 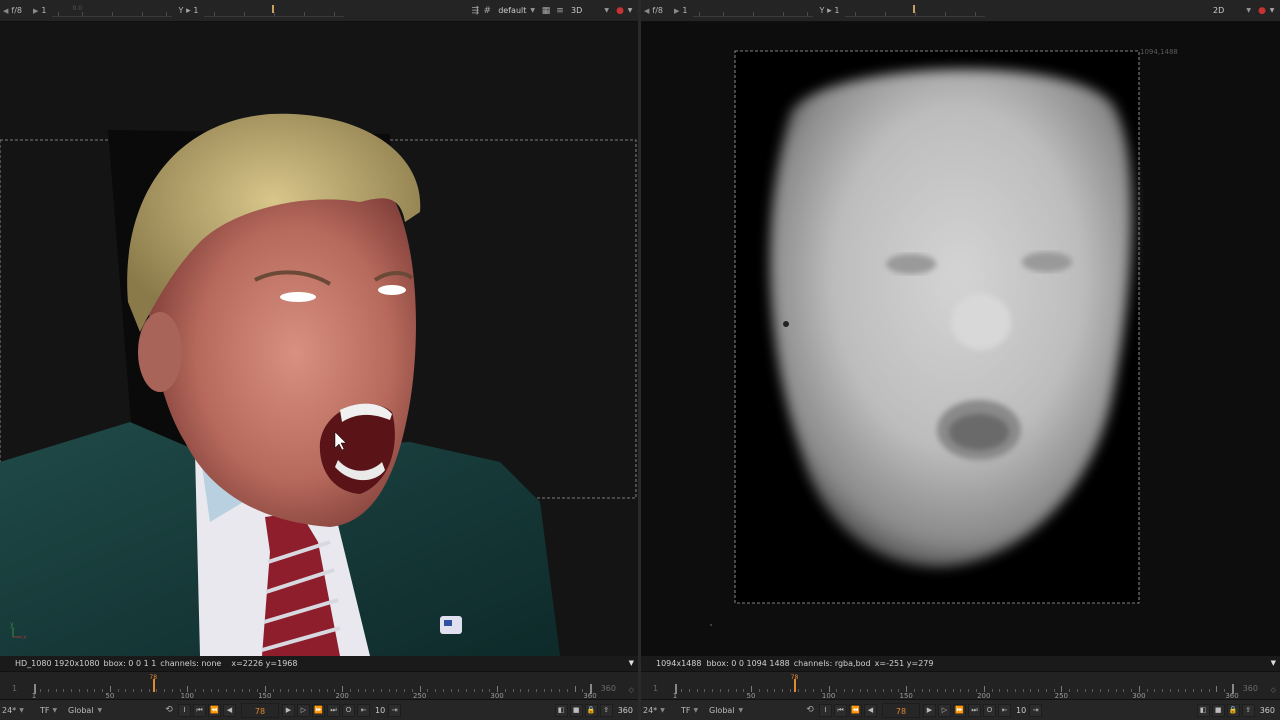 I want to click on view-mode-dropdown: 3D ▼, so click(x=590, y=11).